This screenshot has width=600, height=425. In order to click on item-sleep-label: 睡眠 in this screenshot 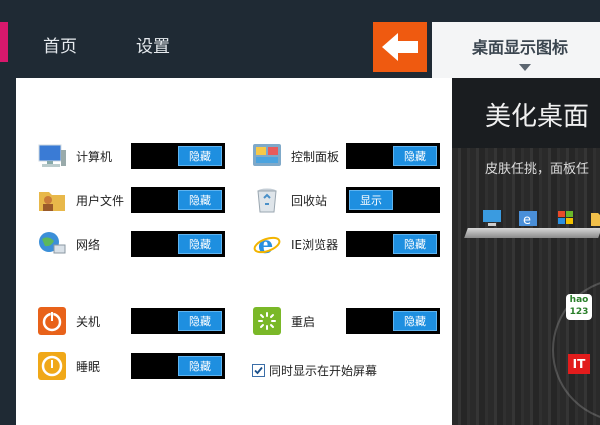, I will do `click(88, 366)`.